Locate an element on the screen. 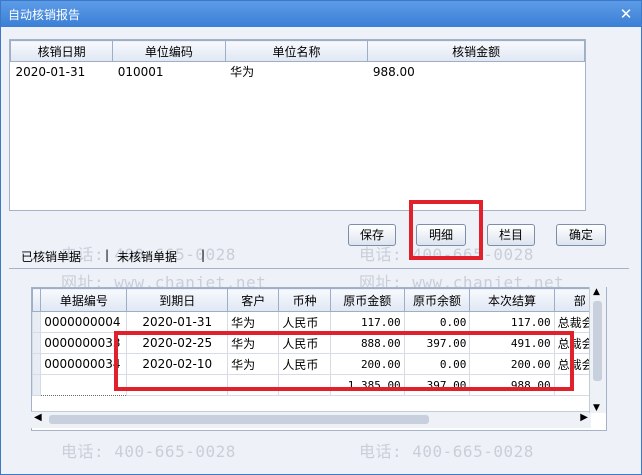 This screenshot has height=475, width=642. vertical-scrollbar: ▲ ▼ is located at coordinates (597, 350).